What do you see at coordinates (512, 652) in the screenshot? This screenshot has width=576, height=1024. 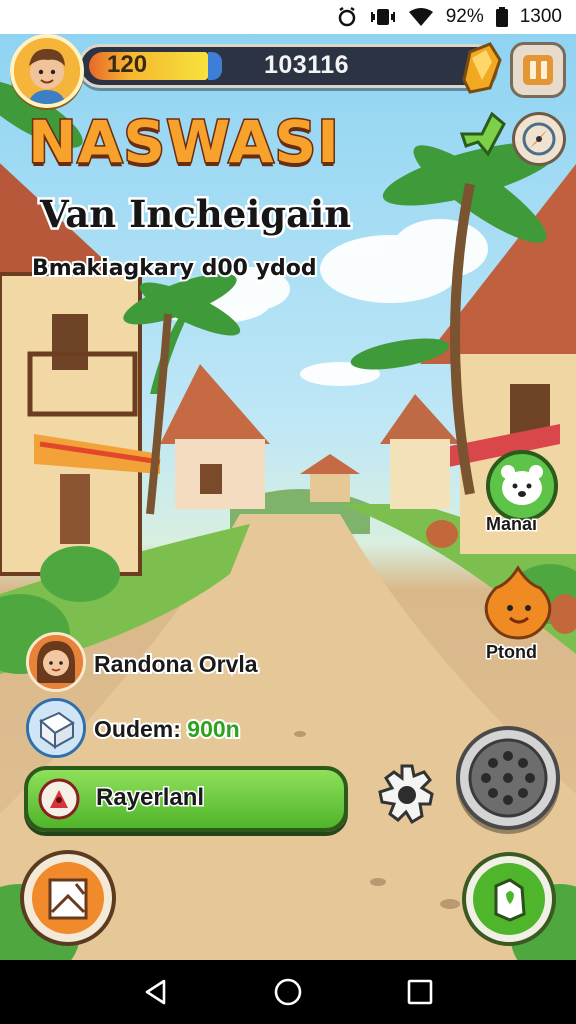 I see `npc-label-flame: Ptond` at bounding box center [512, 652].